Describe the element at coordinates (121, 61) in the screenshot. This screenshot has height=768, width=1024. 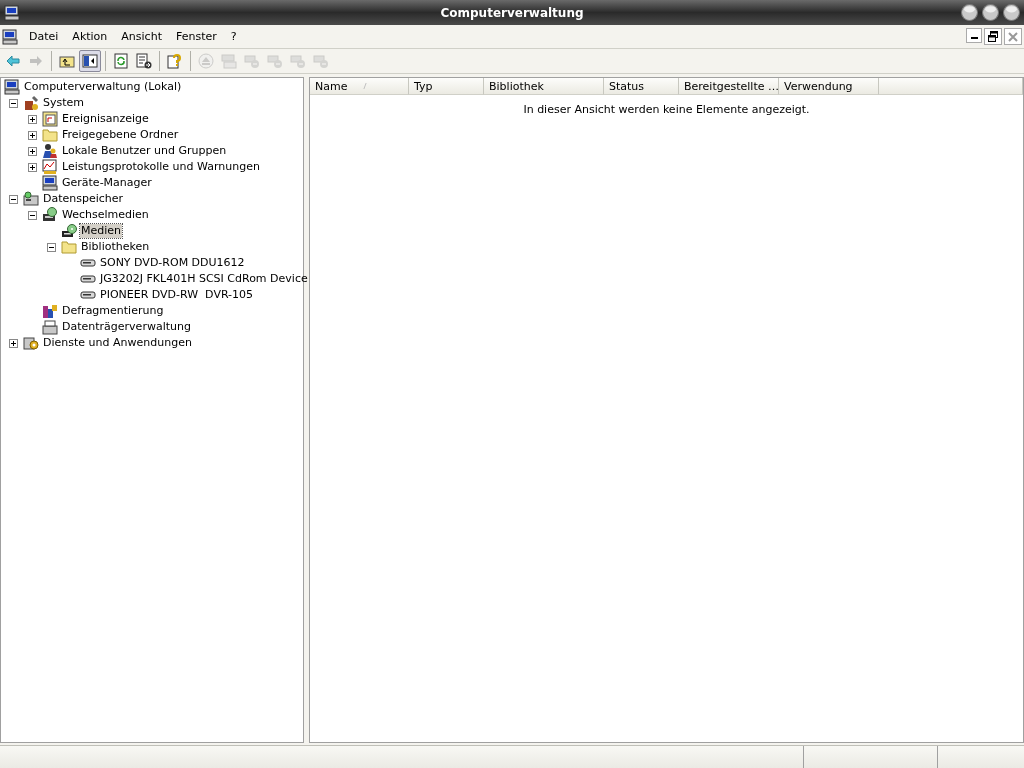
I see `refresh-icon` at that location.